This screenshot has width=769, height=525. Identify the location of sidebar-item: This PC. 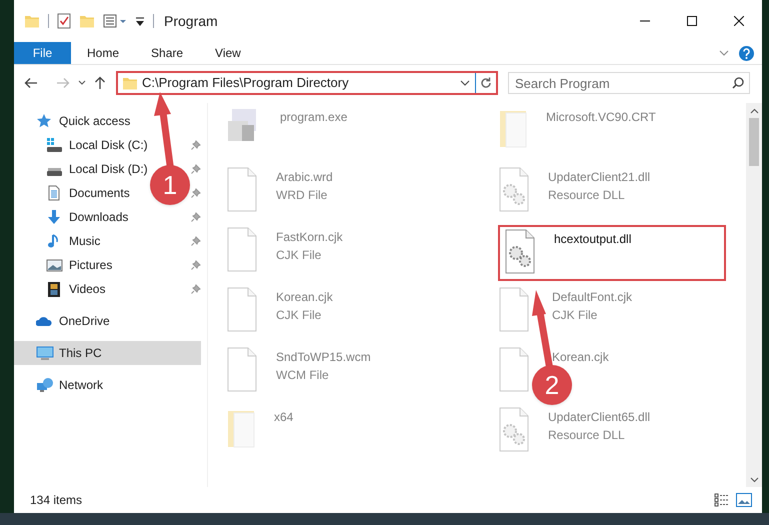
(107, 353).